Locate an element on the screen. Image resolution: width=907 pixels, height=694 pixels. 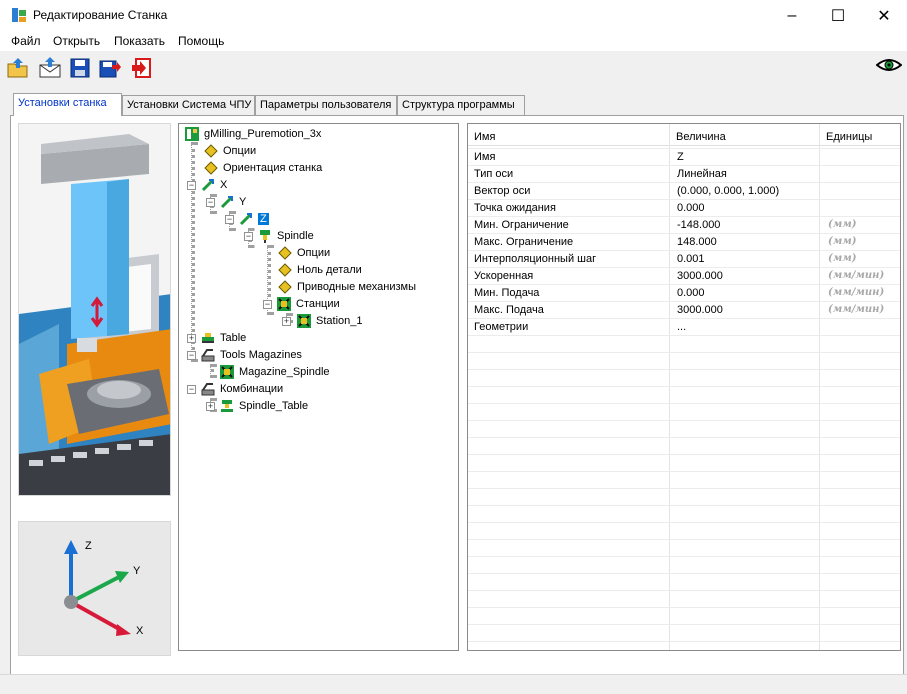
tab-cnc-settings: Установки Система ЧПУ is located at coordinates (188, 105).